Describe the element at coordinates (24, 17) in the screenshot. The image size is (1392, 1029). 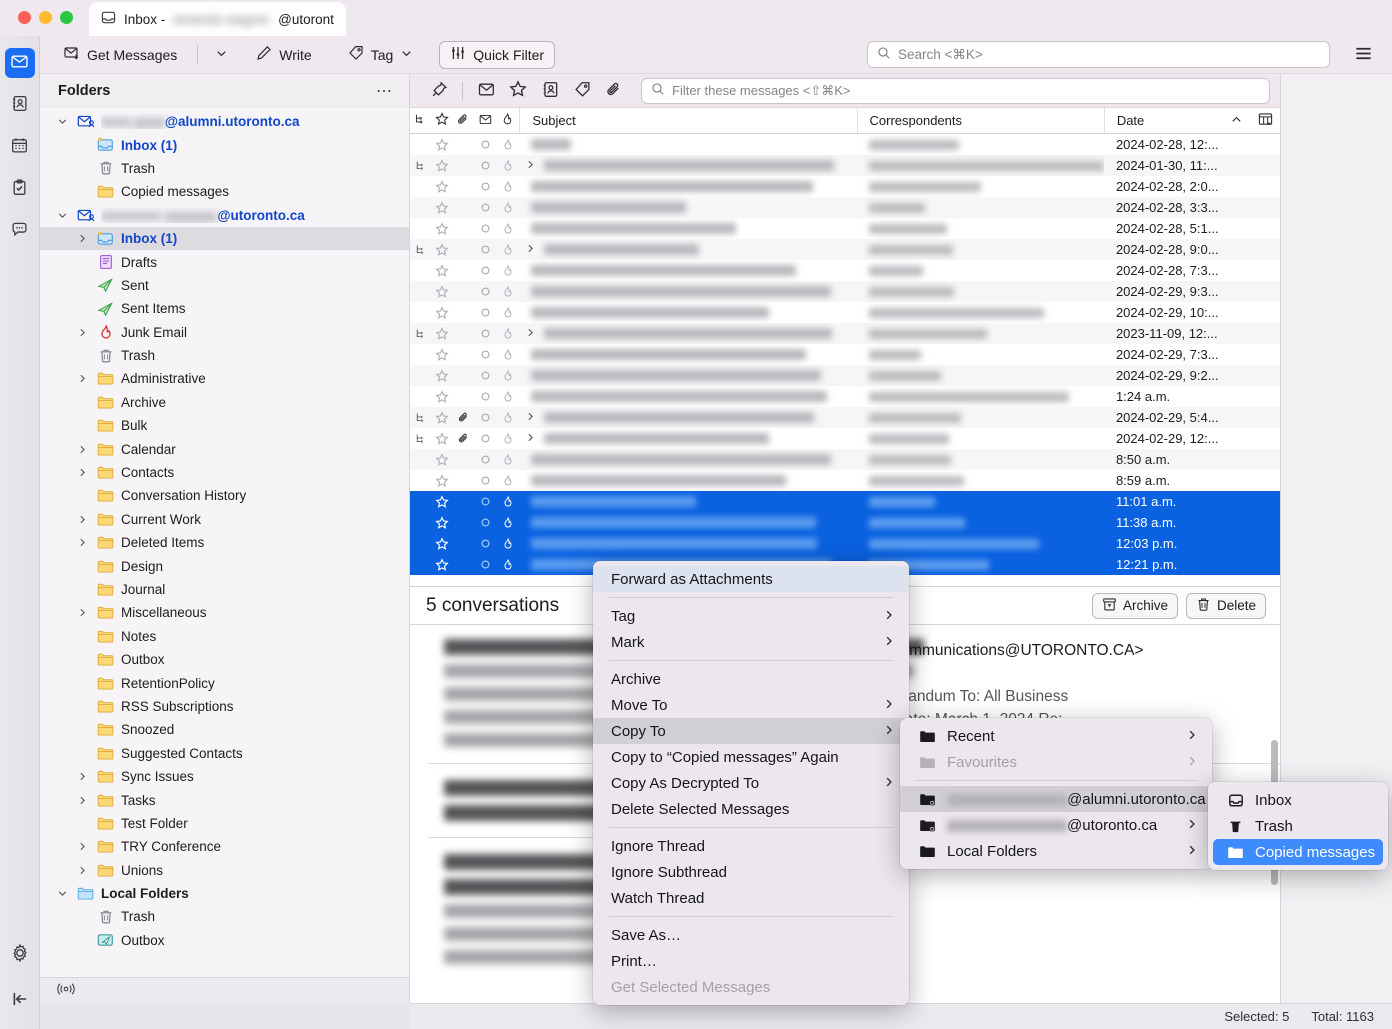
I see `close-button` at that location.